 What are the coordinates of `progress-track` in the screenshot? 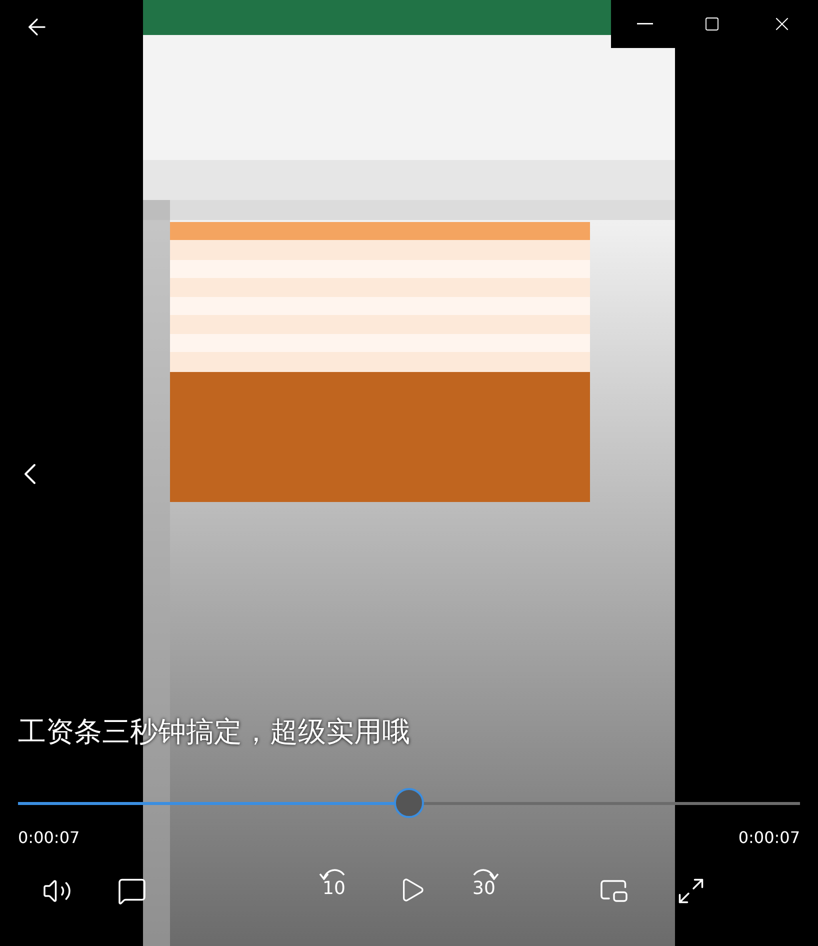 It's located at (409, 803).